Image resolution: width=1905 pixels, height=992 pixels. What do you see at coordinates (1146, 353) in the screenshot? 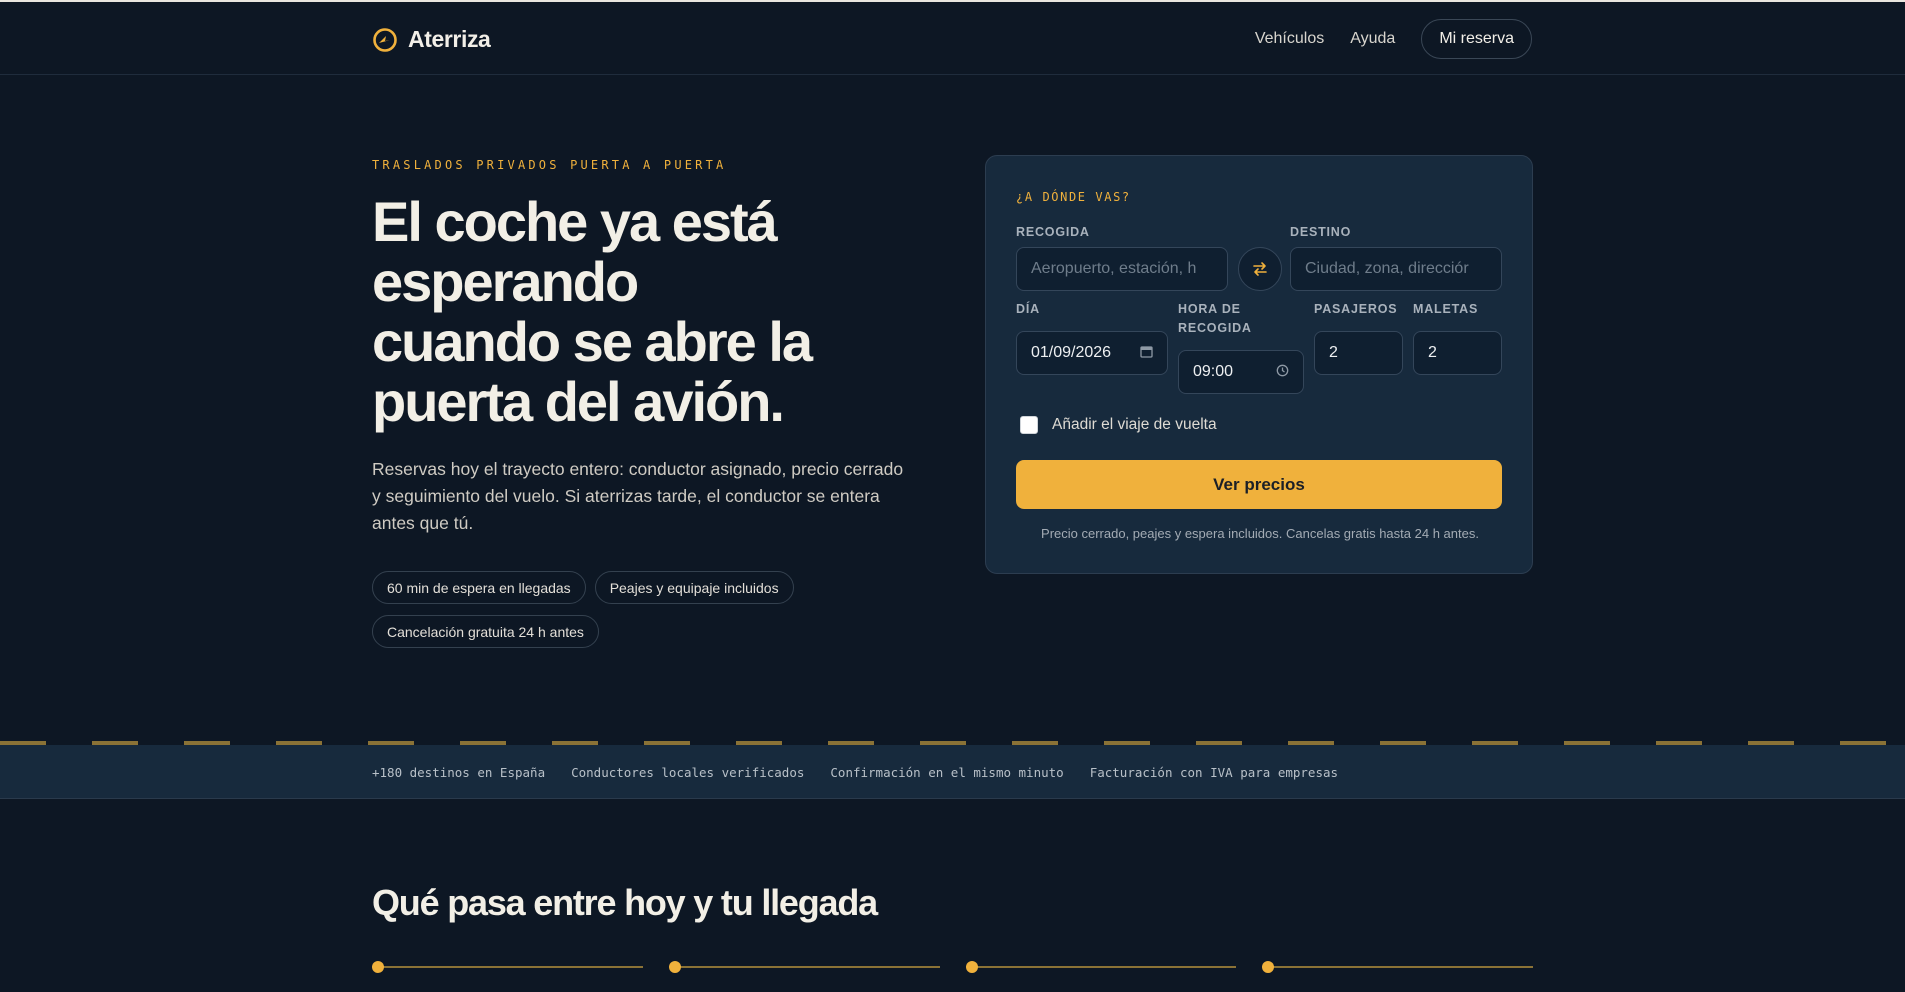
I see `calendar-icon` at bounding box center [1146, 353].